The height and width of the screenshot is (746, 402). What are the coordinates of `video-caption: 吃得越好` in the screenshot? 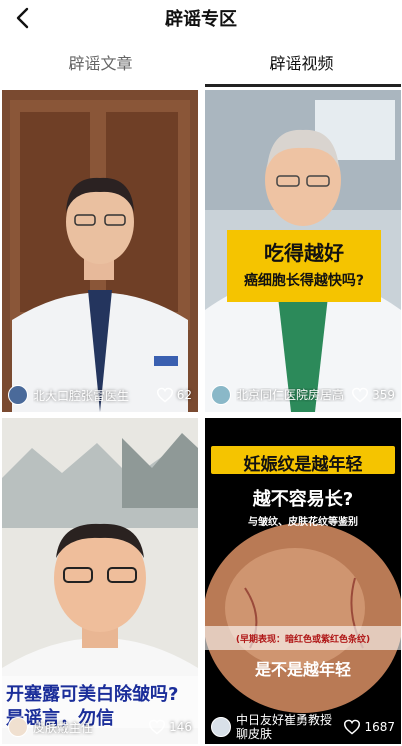 It's located at (304, 253).